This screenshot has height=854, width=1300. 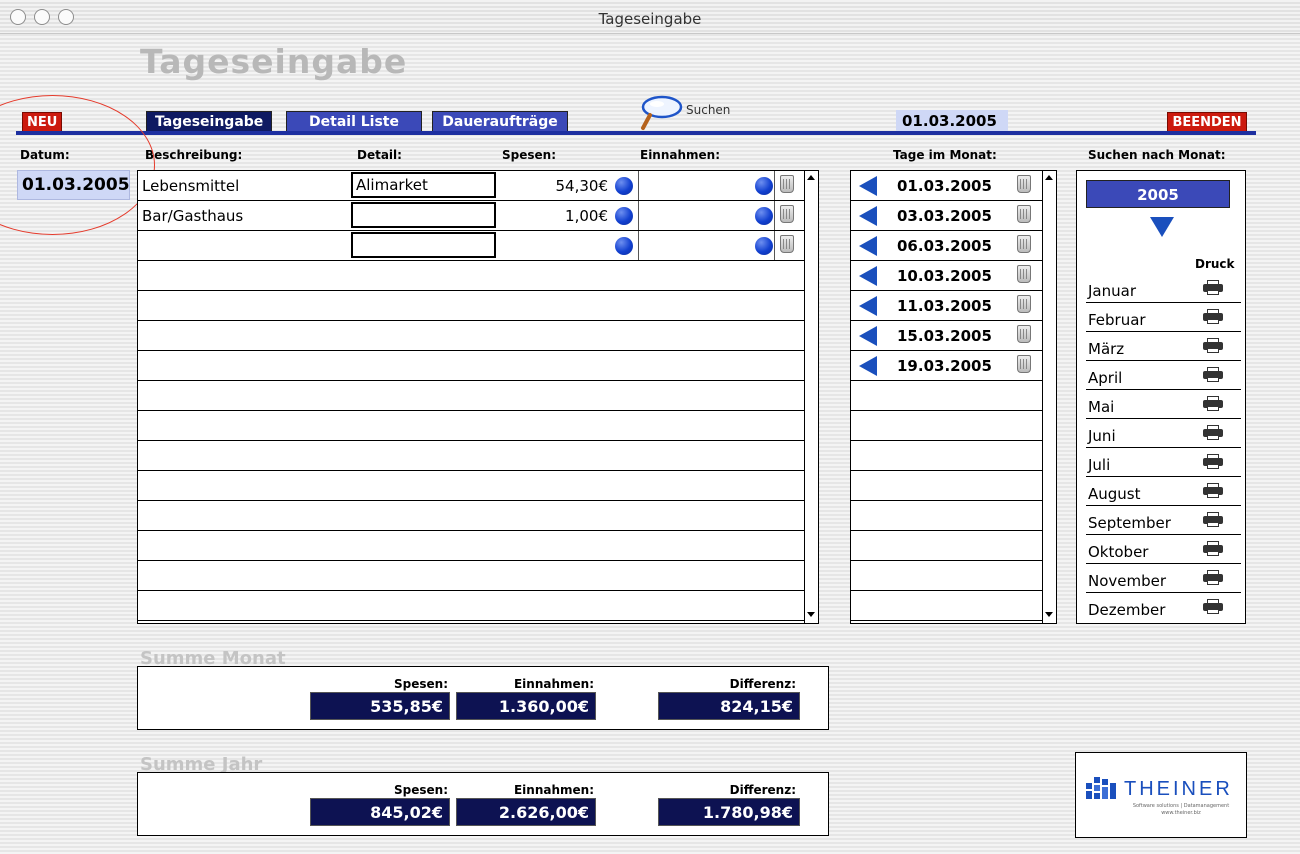 I want to click on day-row: 19.03.2005, so click(x=946, y=366).